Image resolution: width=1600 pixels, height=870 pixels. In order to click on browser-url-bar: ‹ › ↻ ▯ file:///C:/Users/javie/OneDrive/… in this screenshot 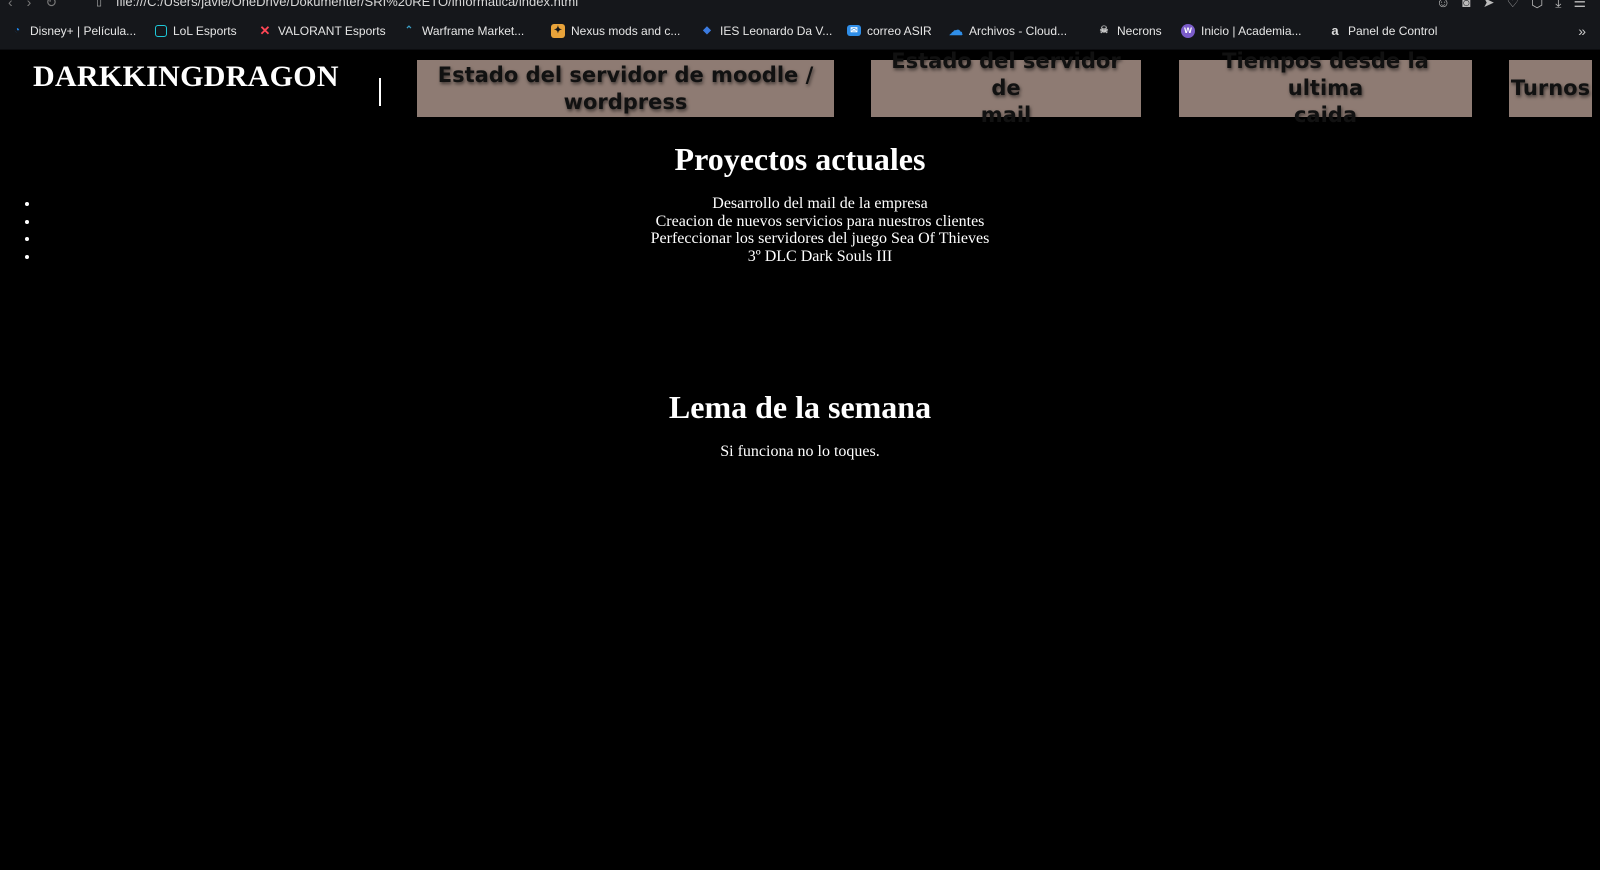, I will do `click(800, 6)`.